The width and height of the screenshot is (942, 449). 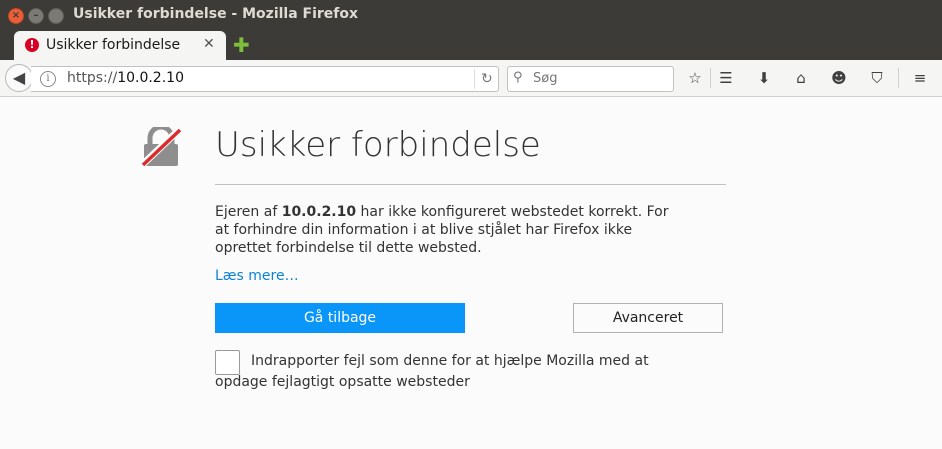 What do you see at coordinates (695, 78) in the screenshot?
I see `bookmark-star-icon: ☆` at bounding box center [695, 78].